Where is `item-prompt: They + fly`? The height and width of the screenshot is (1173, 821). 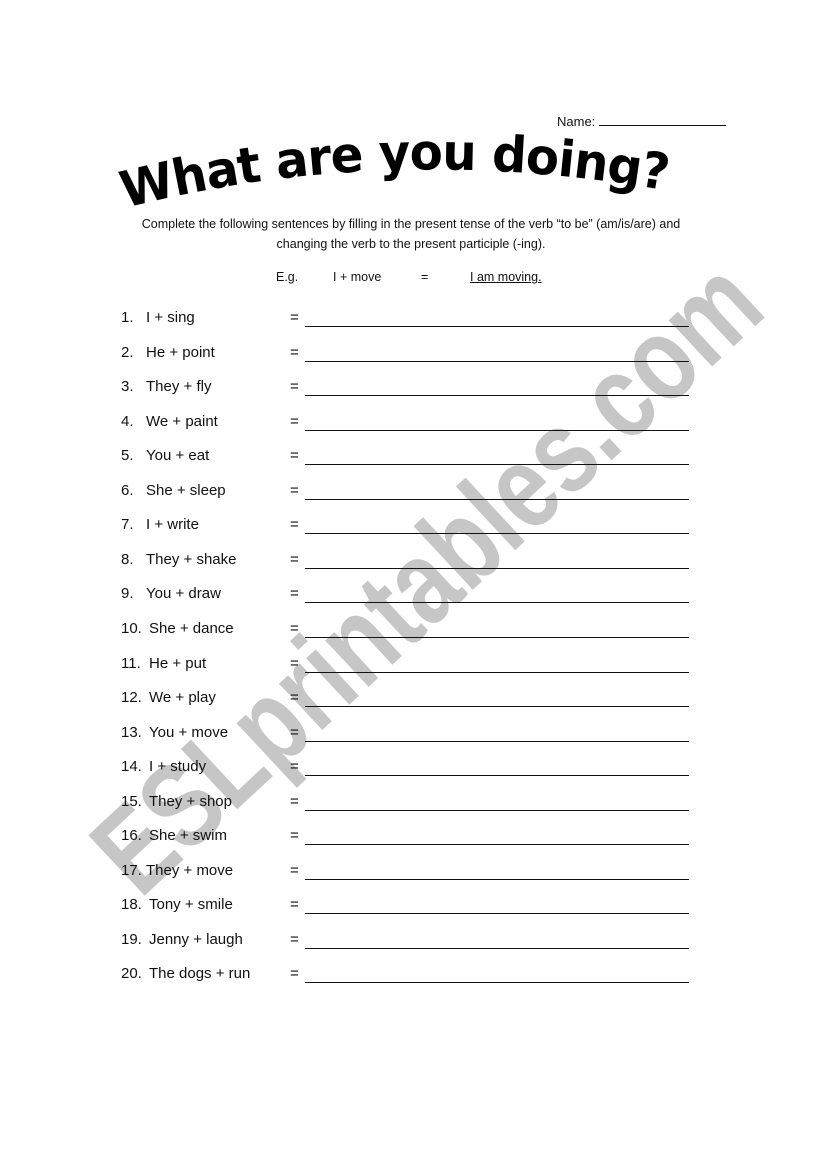
item-prompt: They + fly is located at coordinates (179, 386).